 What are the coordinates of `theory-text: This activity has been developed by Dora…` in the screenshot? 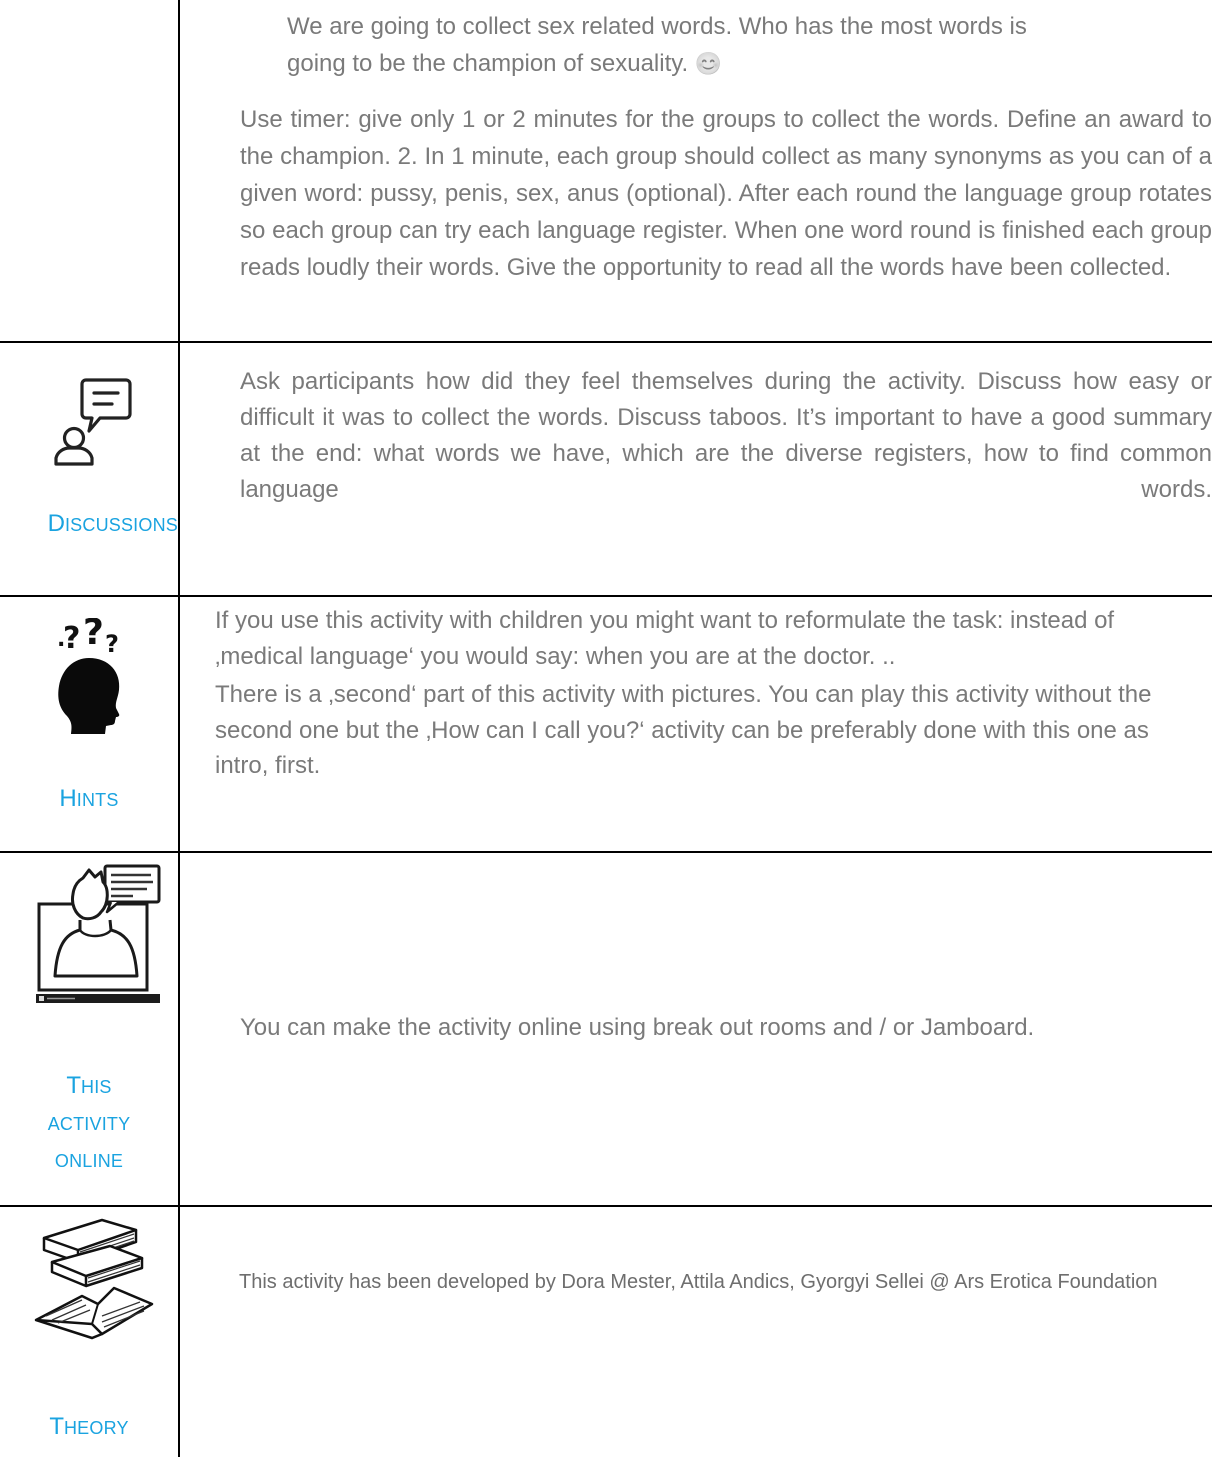 It's located at (698, 1282).